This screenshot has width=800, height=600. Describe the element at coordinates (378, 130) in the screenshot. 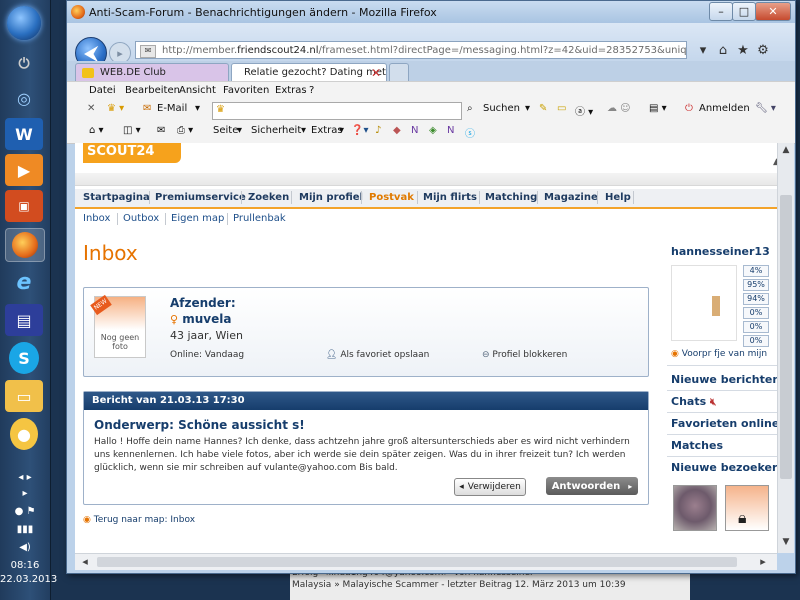

I see `addon-icon-1: ♪` at that location.